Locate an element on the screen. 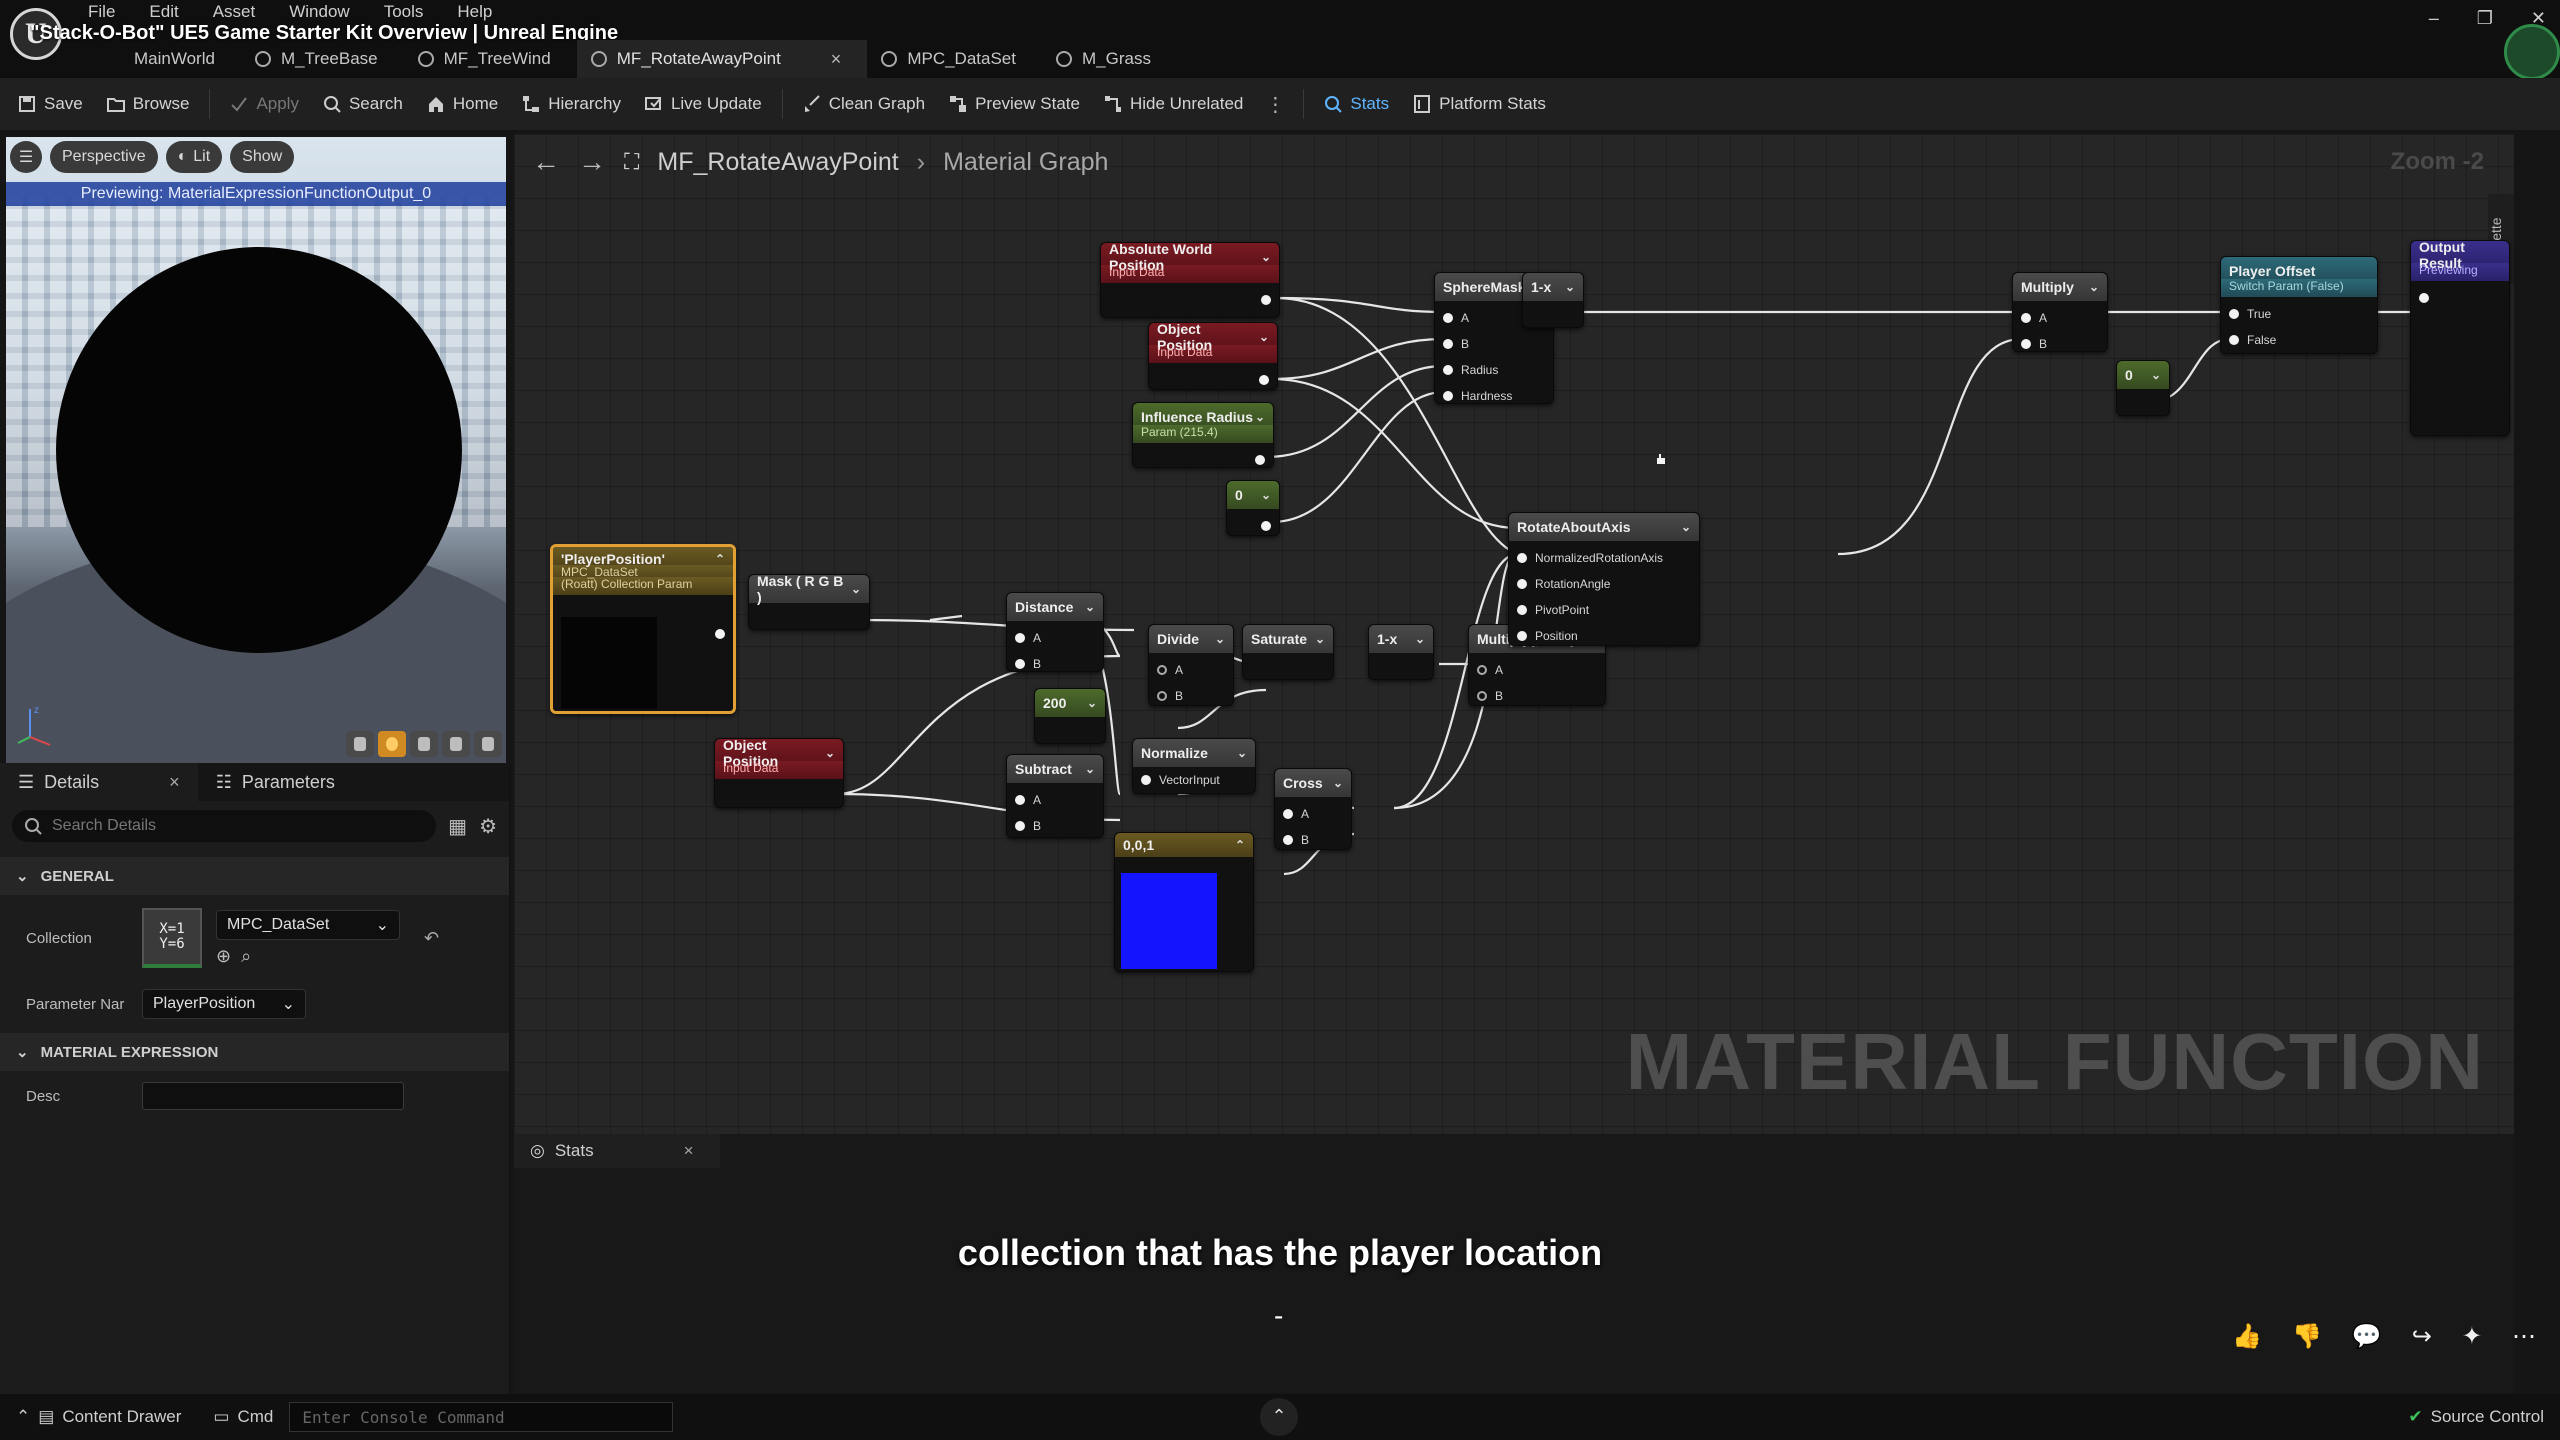 The image size is (2560, 1440). share-icon: ↪ is located at coordinates (2422, 1336).